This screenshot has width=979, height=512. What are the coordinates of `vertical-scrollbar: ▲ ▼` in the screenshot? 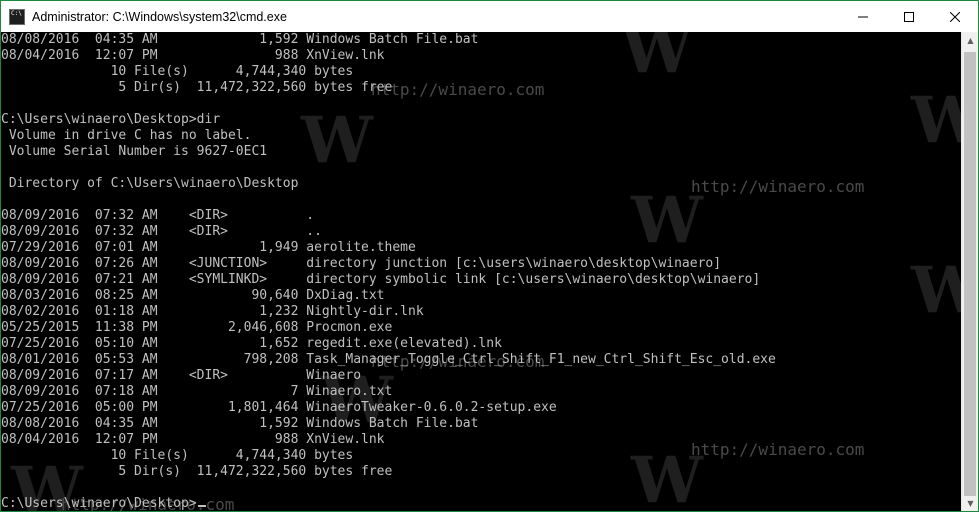 It's located at (969, 271).